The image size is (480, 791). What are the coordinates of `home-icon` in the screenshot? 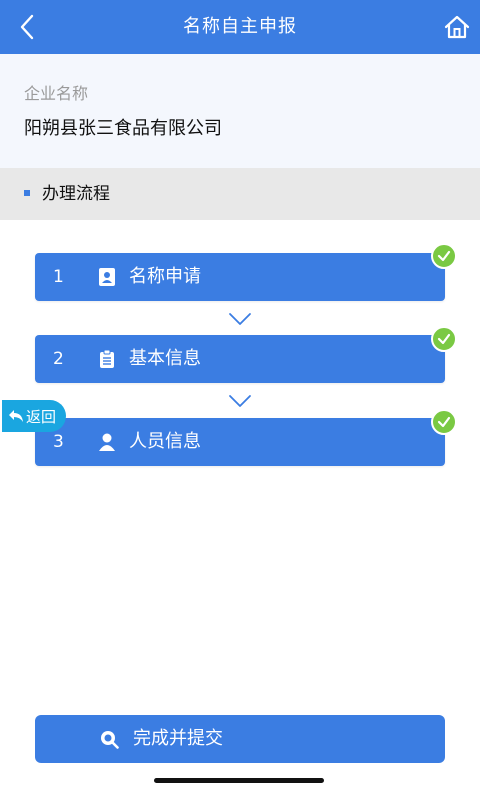 It's located at (457, 27).